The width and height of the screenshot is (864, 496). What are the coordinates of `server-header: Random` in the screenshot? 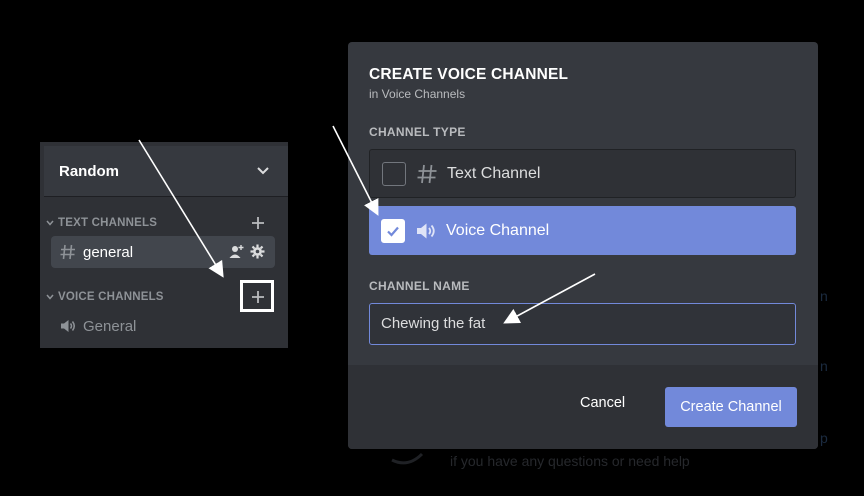 It's located at (166, 171).